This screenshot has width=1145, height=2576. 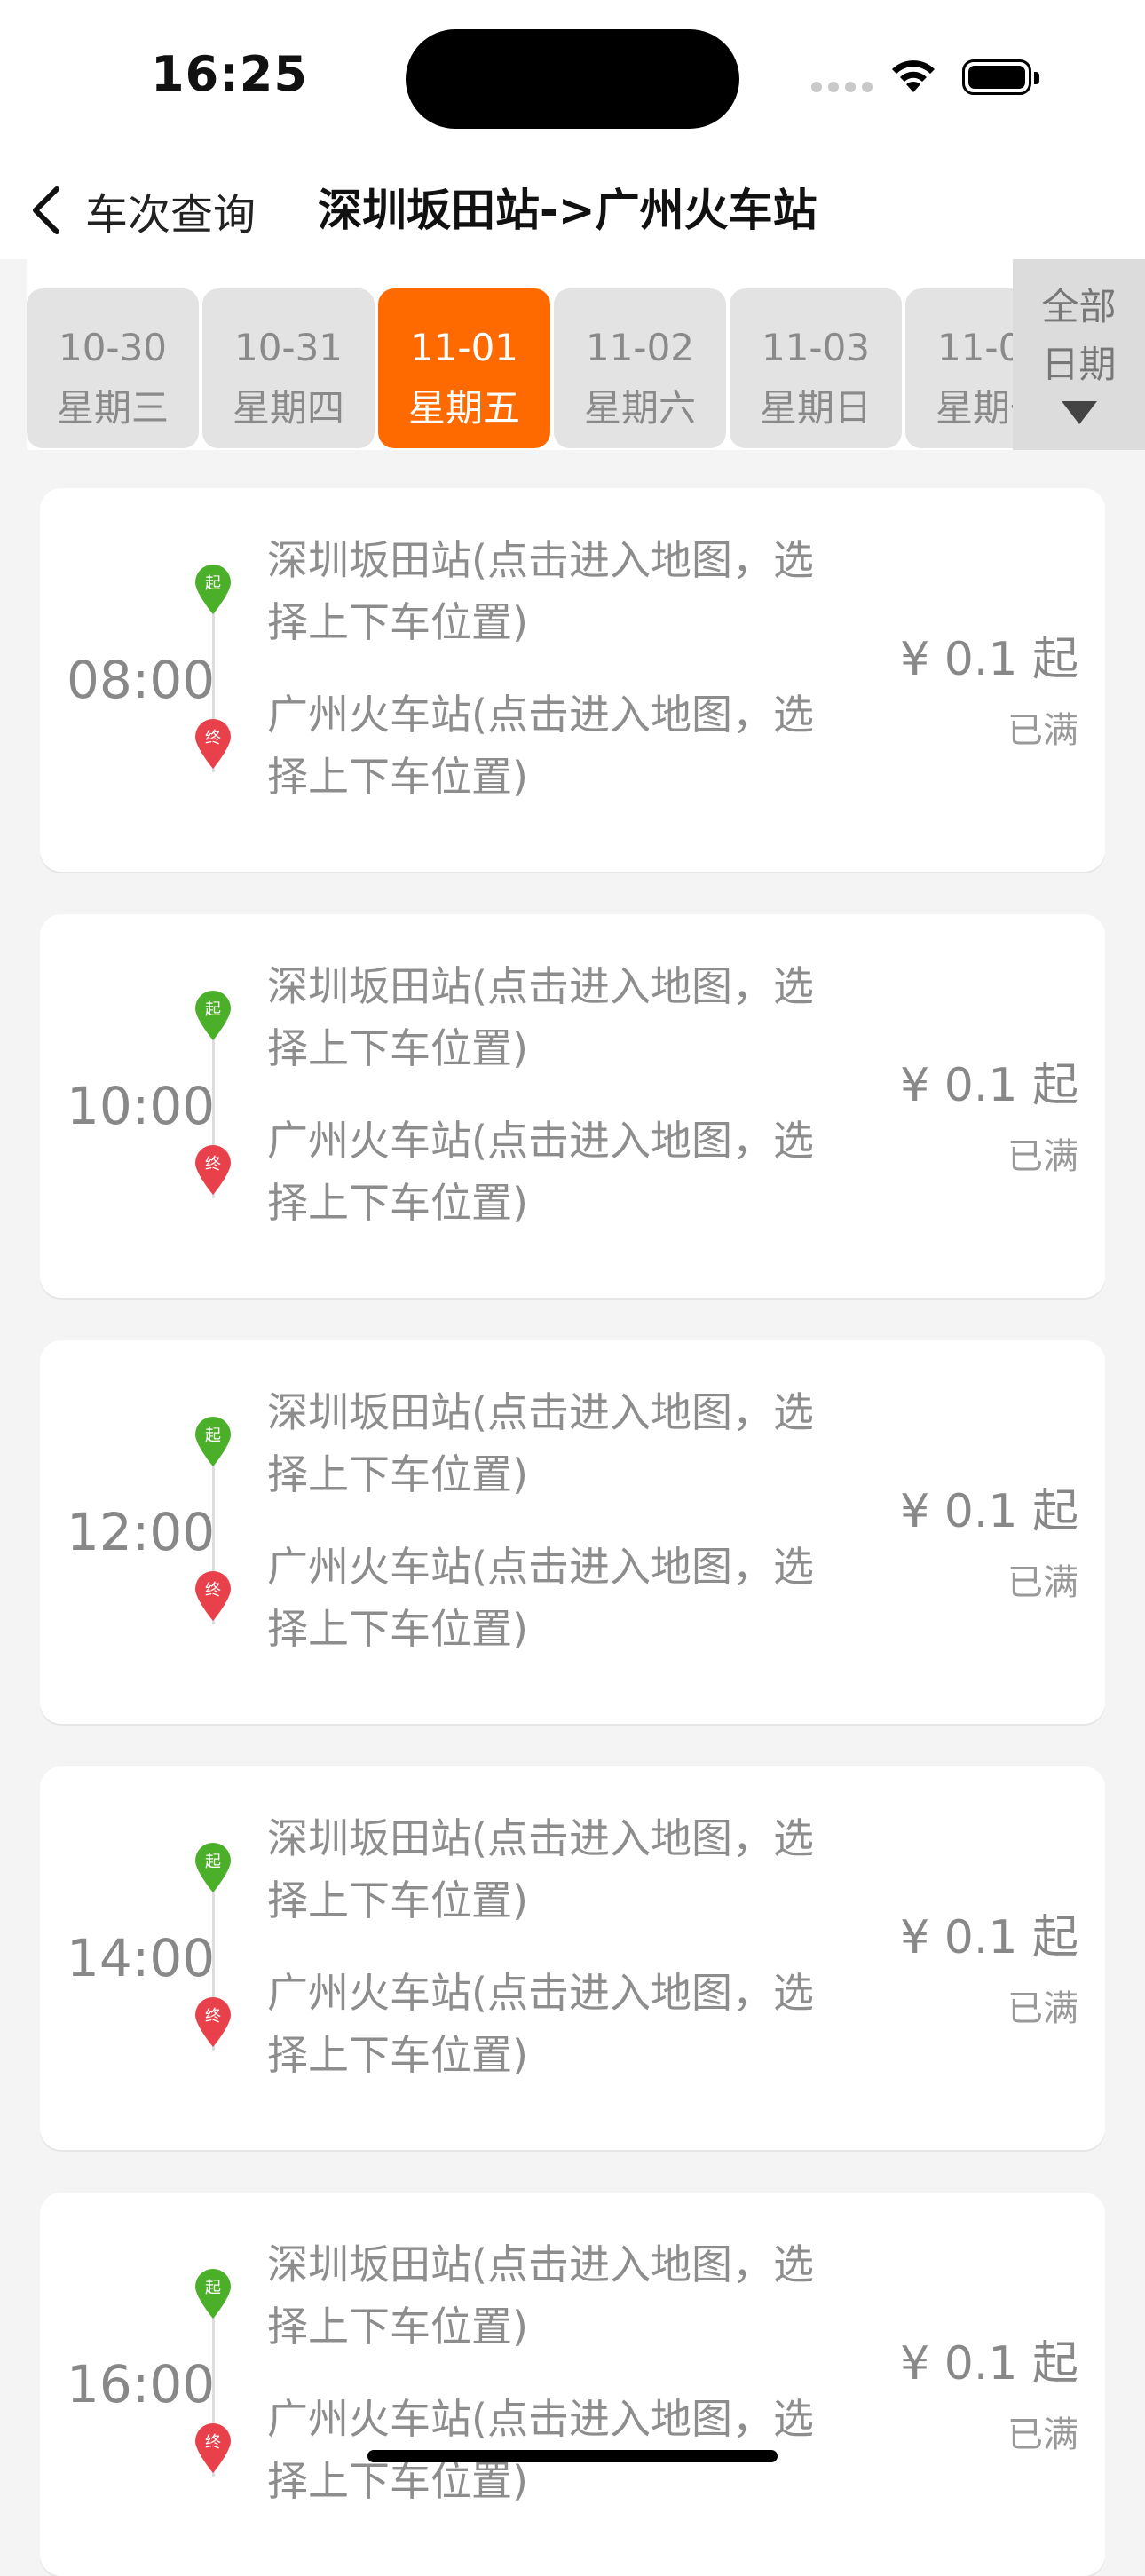 What do you see at coordinates (815, 408) in the screenshot?
I see `date-tab-weekday: 星期日` at bounding box center [815, 408].